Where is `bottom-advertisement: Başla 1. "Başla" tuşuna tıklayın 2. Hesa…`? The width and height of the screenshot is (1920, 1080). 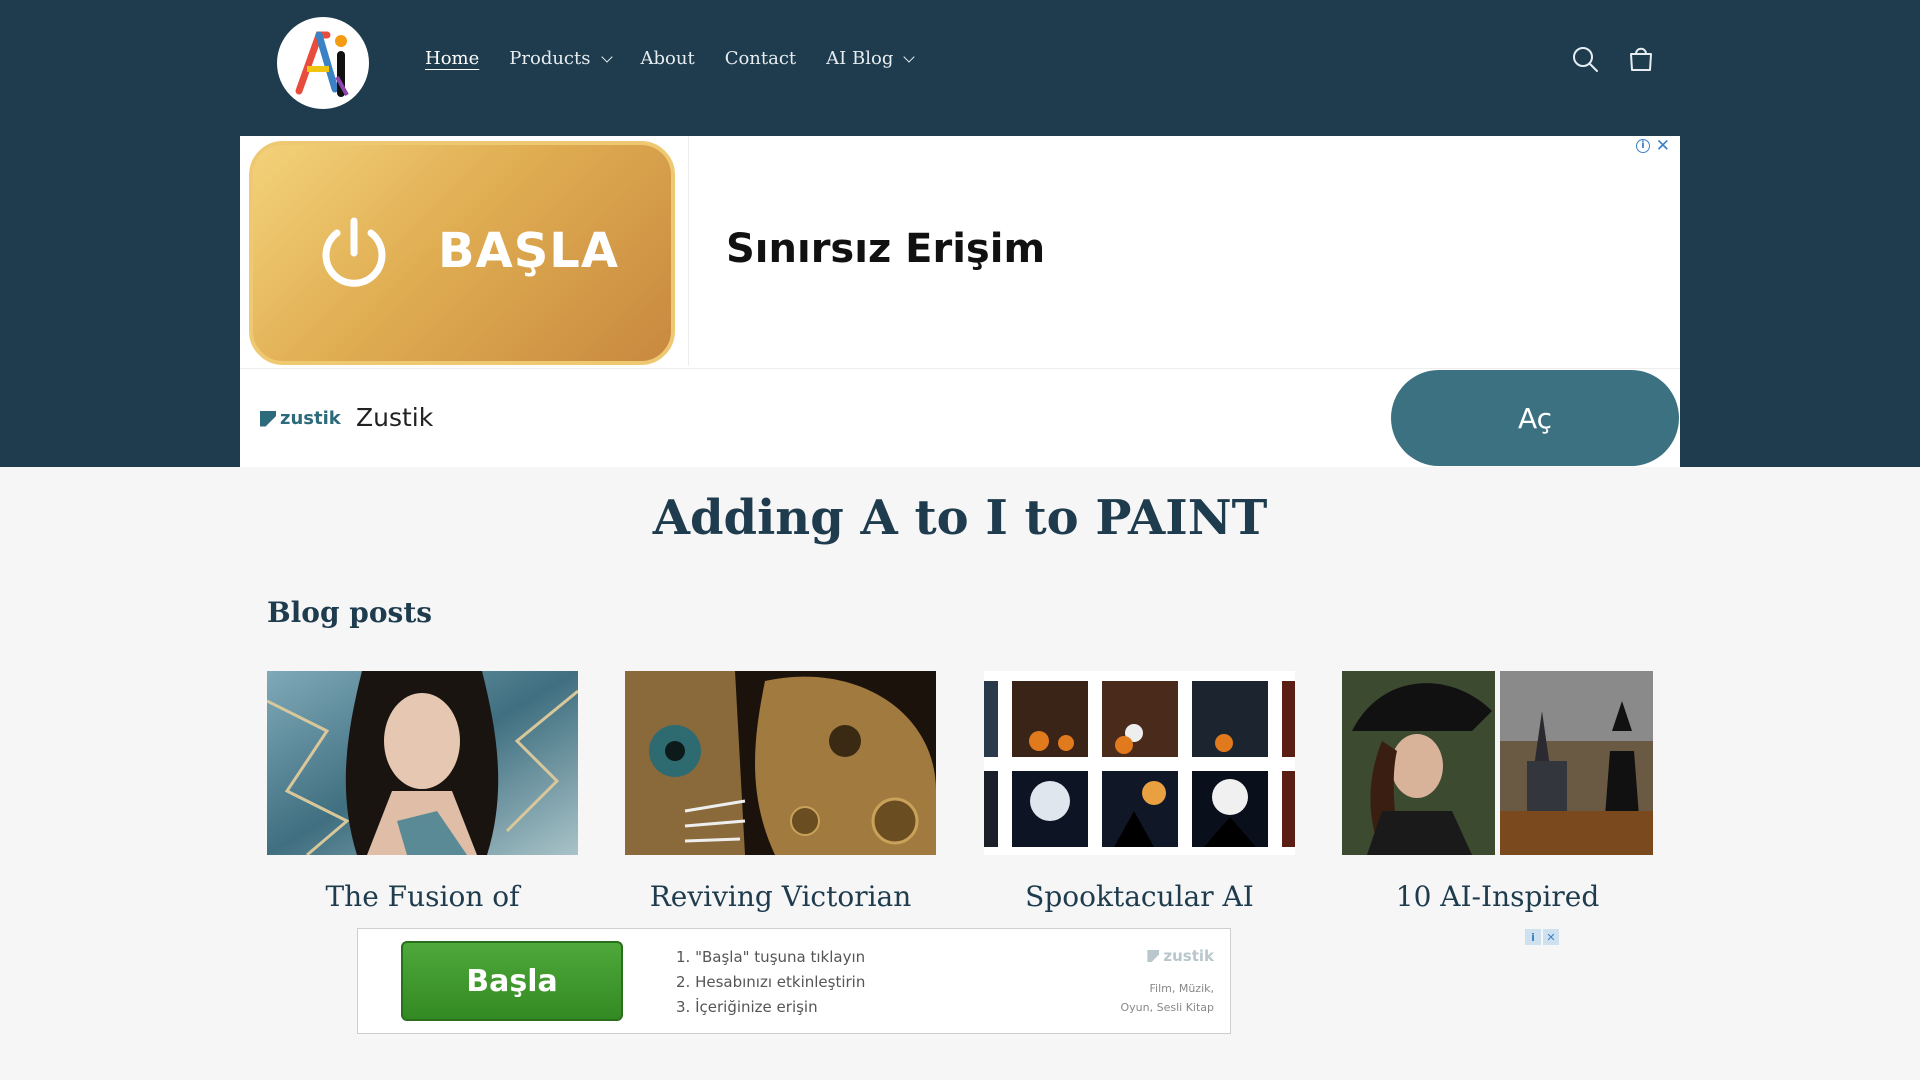 bottom-advertisement: Başla 1. "Başla" tuşuna tıklayın 2. Hesa… is located at coordinates (794, 981).